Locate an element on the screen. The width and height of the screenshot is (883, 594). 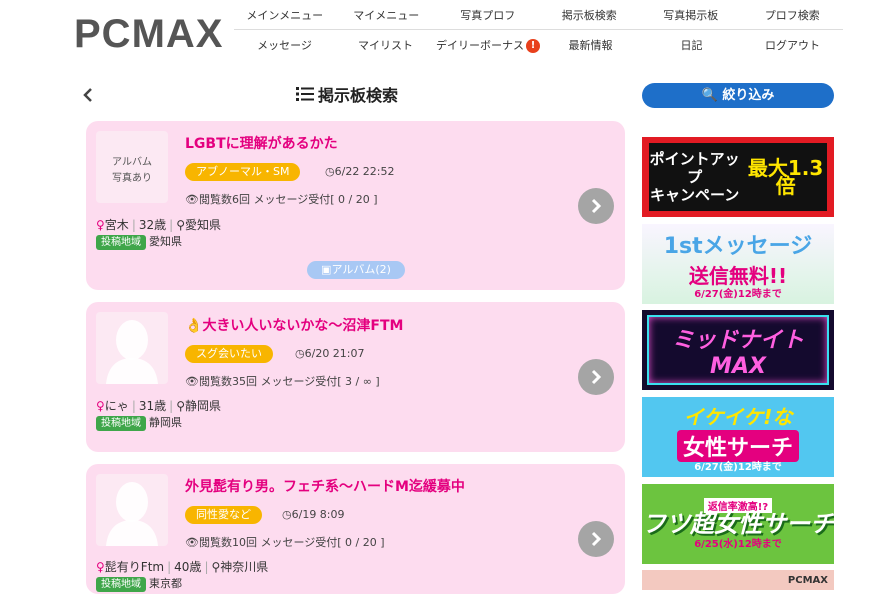
poster-location: 静岡県 is located at coordinates (202, 406).